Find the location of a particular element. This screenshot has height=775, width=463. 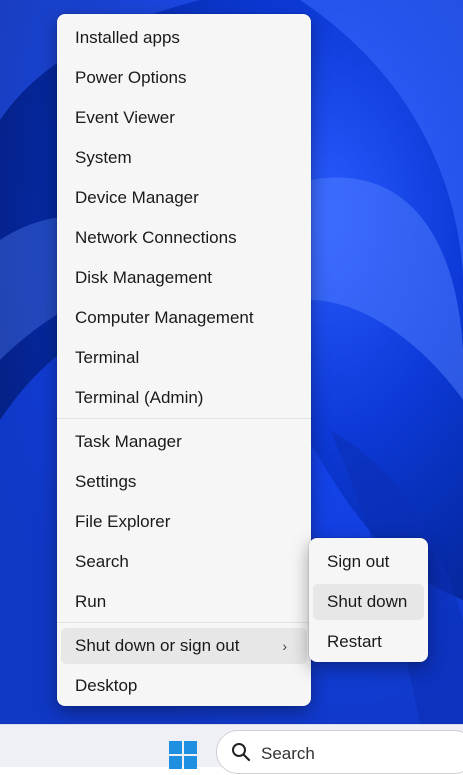

menu-item-search: Search is located at coordinates (184, 562).